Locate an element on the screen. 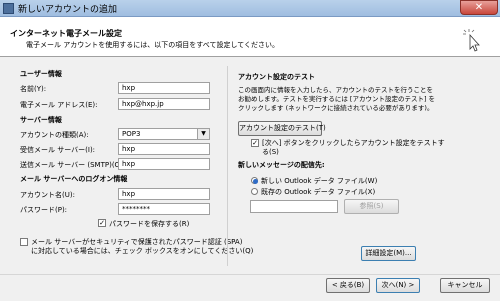  new-datafile-label: 新しい Outlook データ ファイル(W) is located at coordinates (319, 181).